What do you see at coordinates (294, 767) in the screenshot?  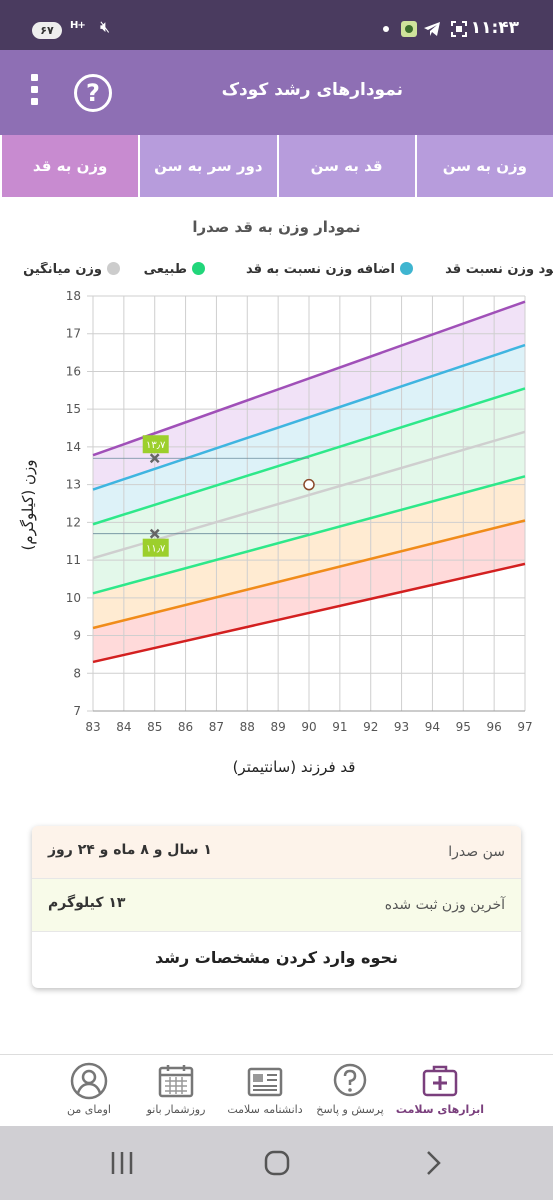 I see `x-axis-label: قد فرزند (سانتیمتر)` at bounding box center [294, 767].